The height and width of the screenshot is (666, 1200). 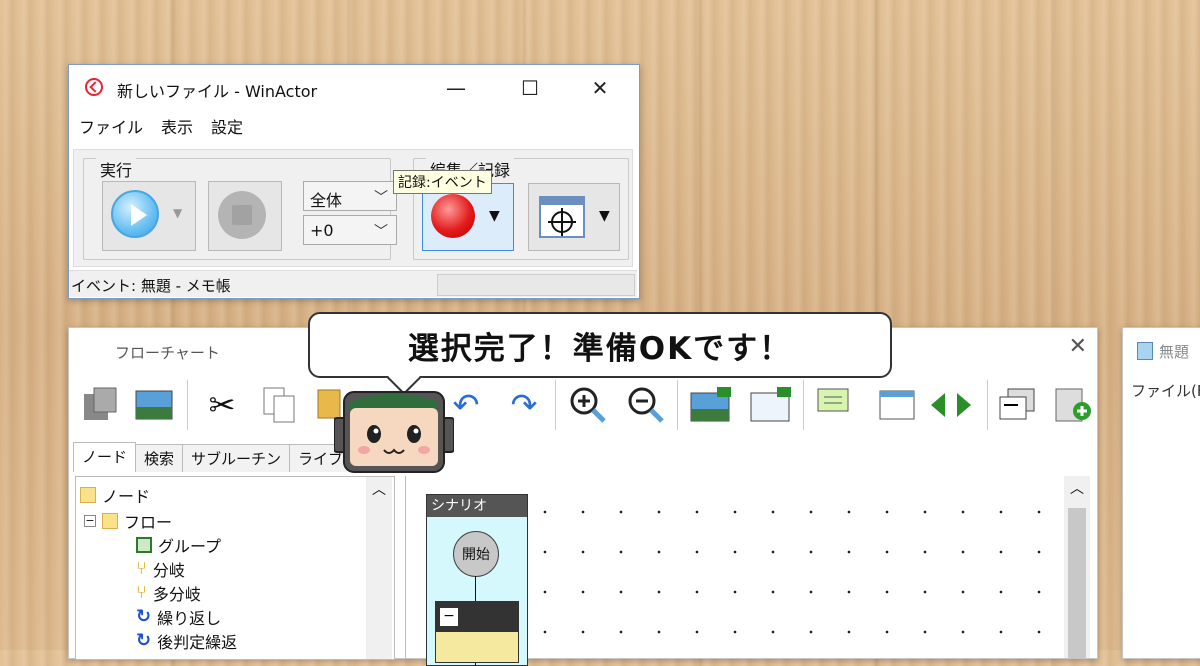 I want to click on tree-item-group: グループ, so click(x=178, y=545).